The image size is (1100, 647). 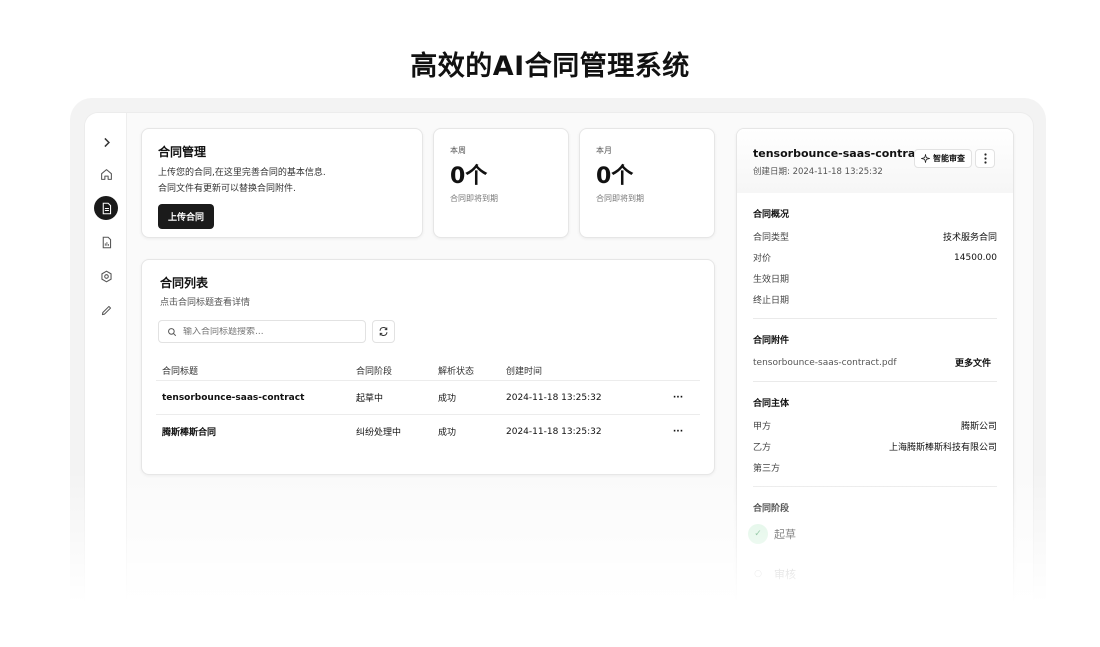 I want to click on overview-row: 合同类型 技术服务合同, so click(x=875, y=236).